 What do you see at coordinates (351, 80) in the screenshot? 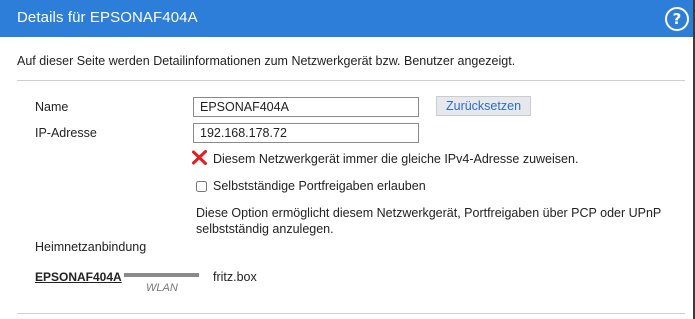
I see `divider` at bounding box center [351, 80].